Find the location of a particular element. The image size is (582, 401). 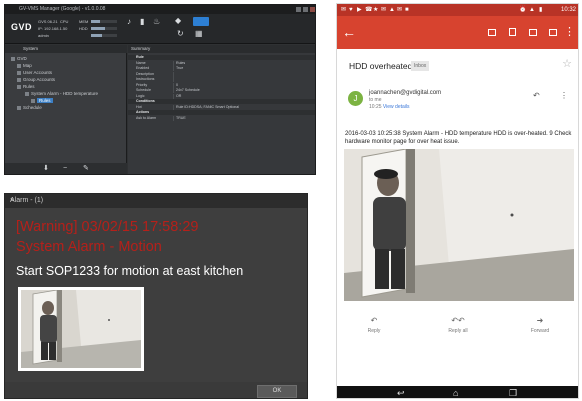

property-value: Rules is located at coordinates (181, 62).